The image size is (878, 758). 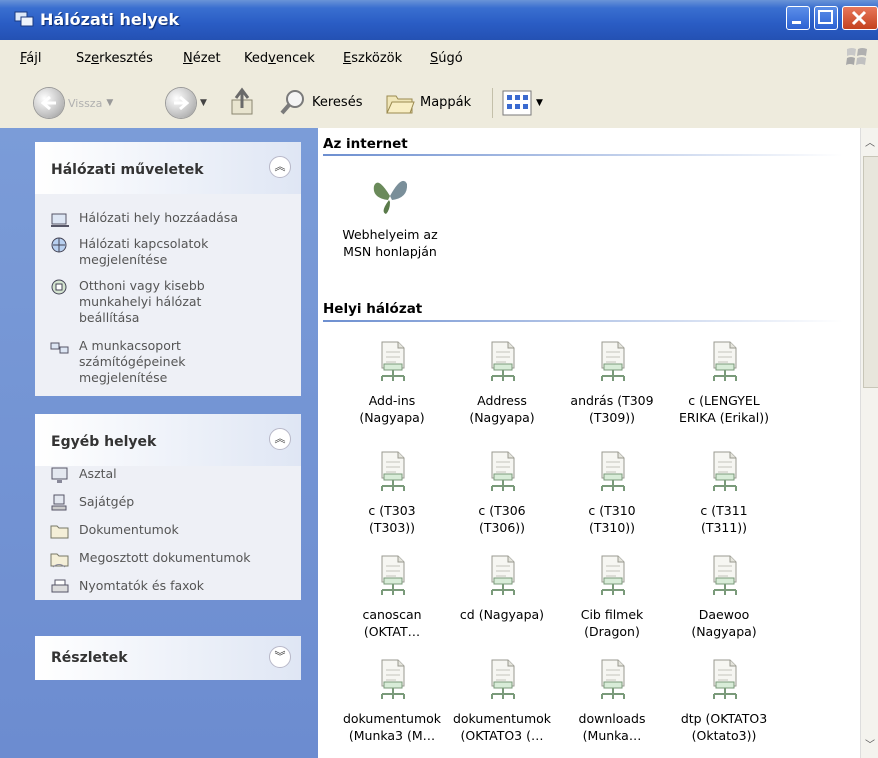 I want to click on views-dropdown-icon: ▼, so click(x=539, y=103).